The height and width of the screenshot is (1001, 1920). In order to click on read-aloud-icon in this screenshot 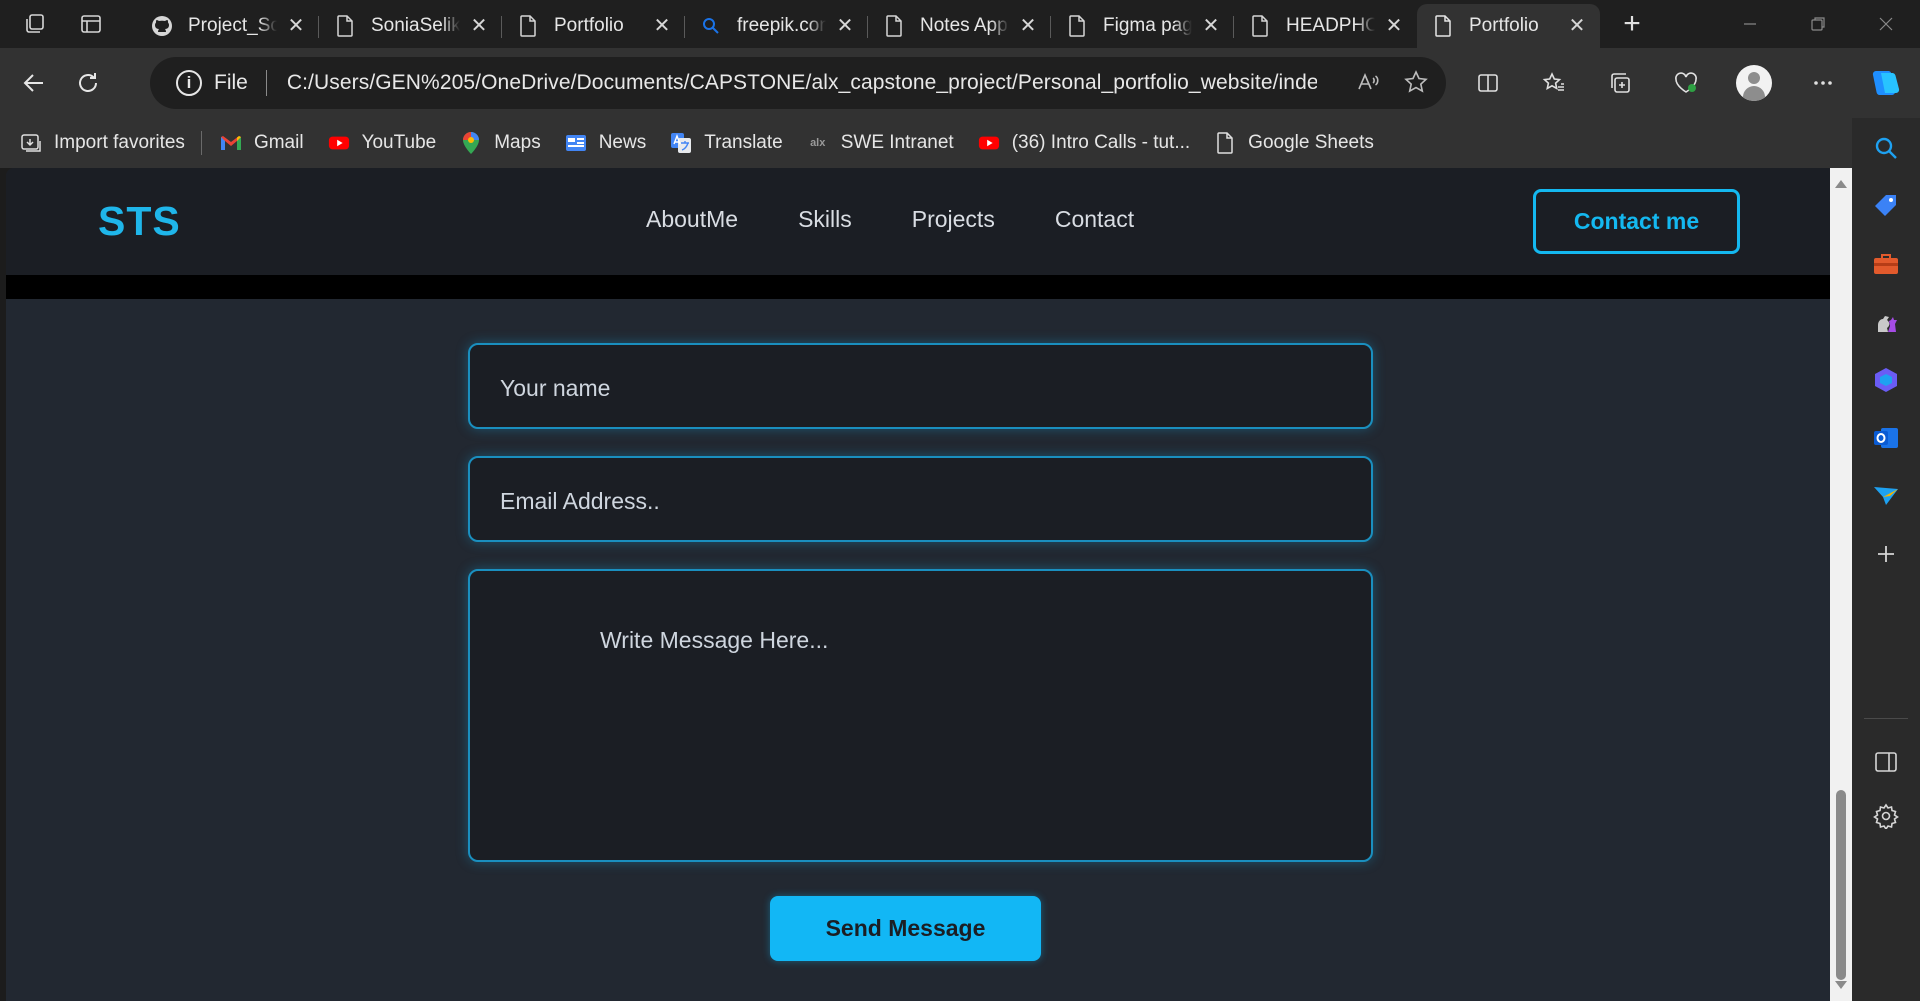, I will do `click(1368, 85)`.